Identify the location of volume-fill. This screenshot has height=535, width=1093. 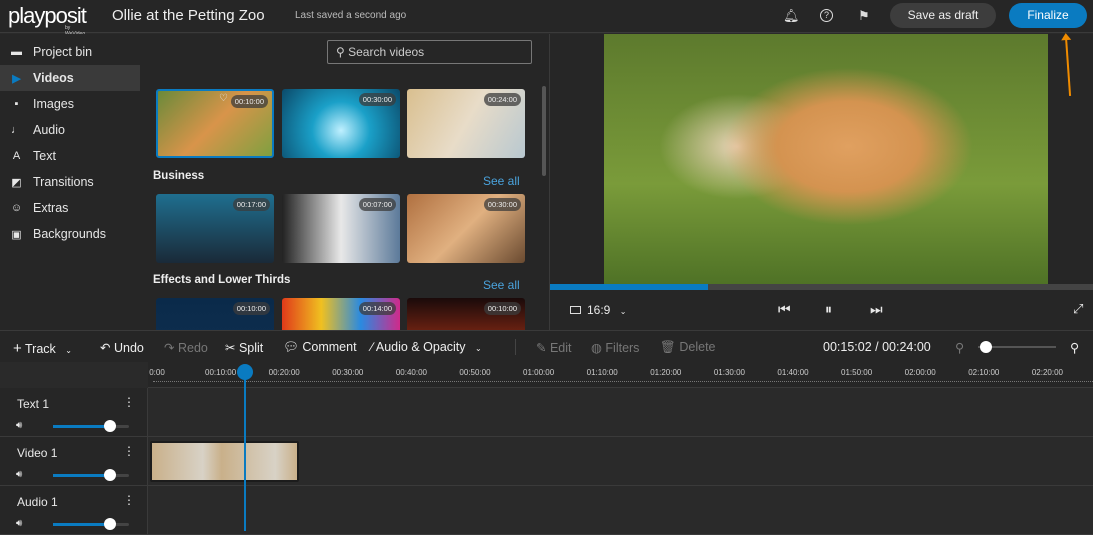
(81, 475).